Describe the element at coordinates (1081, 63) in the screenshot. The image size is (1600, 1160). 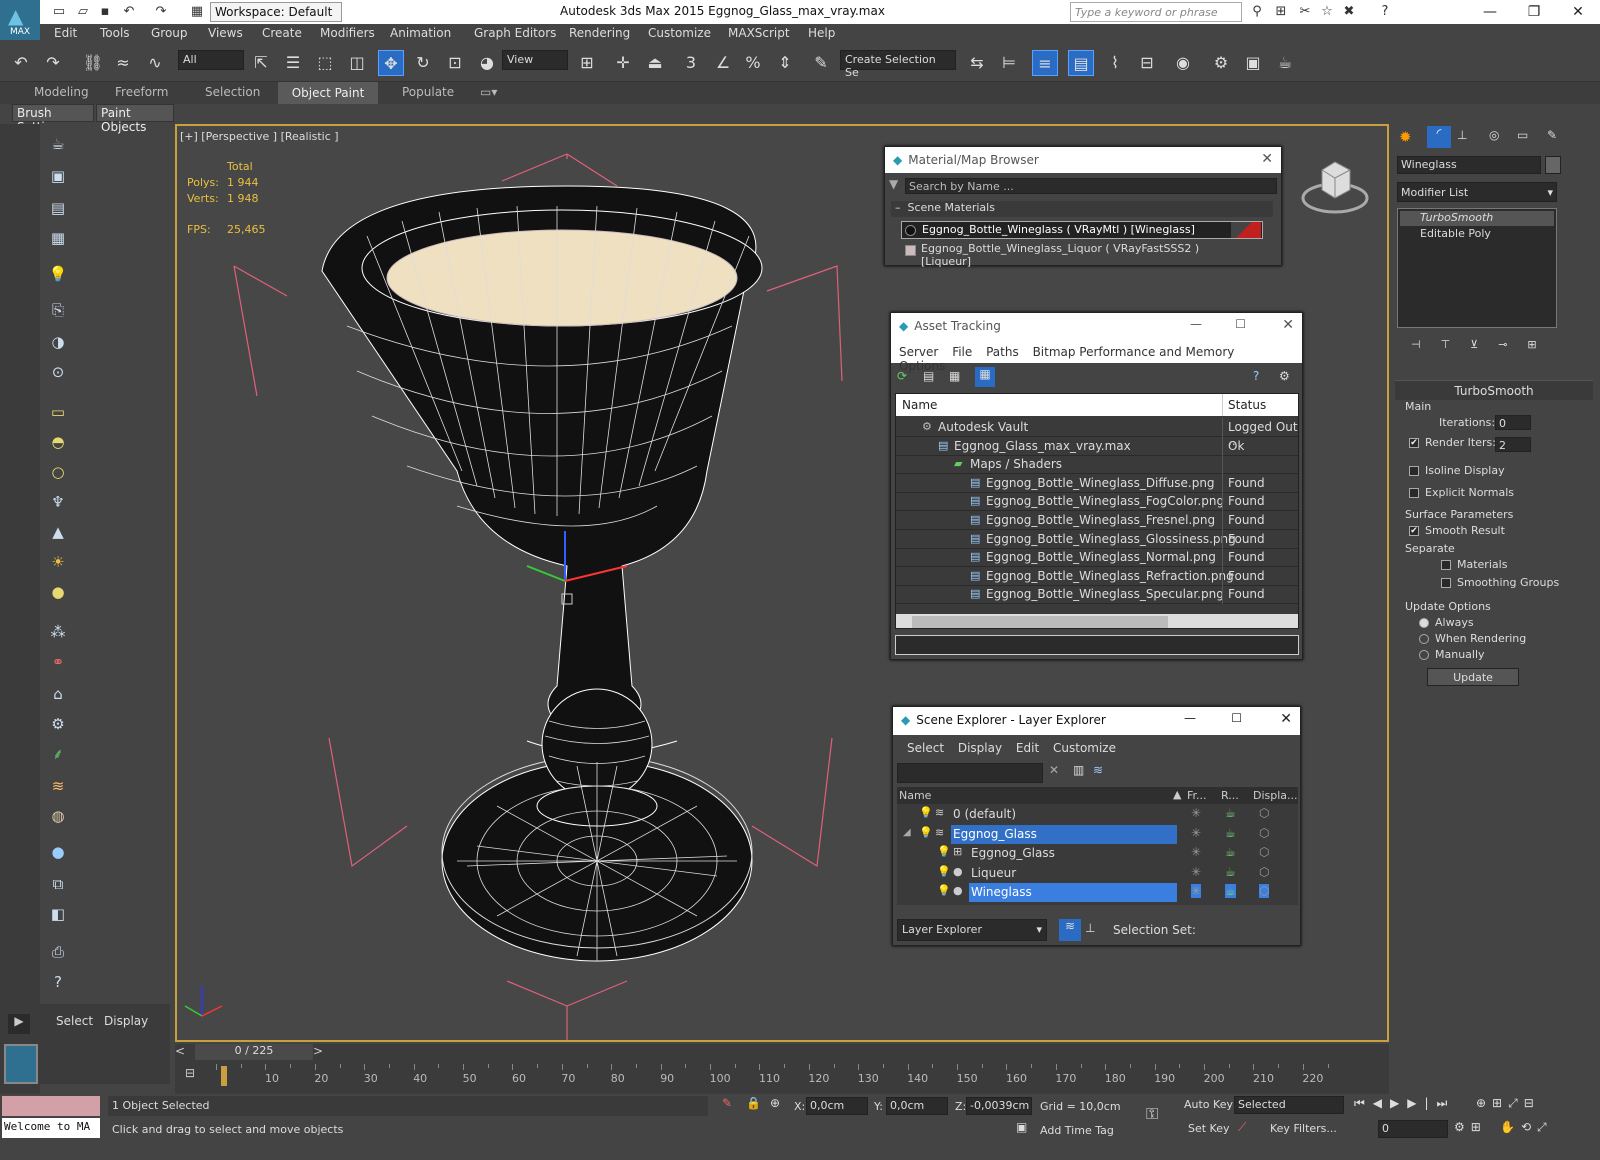
I see `ribbon-toggle-icon: ▤` at that location.